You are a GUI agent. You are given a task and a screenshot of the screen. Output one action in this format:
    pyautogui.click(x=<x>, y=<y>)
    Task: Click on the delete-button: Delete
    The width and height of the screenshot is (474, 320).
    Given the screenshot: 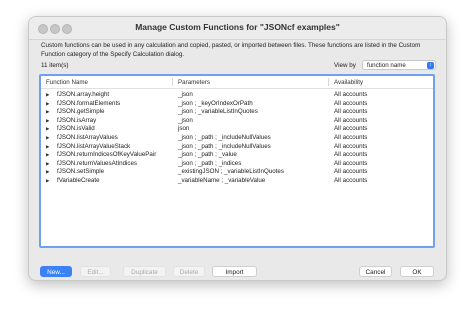 What is the action you would take?
    pyautogui.click(x=189, y=271)
    